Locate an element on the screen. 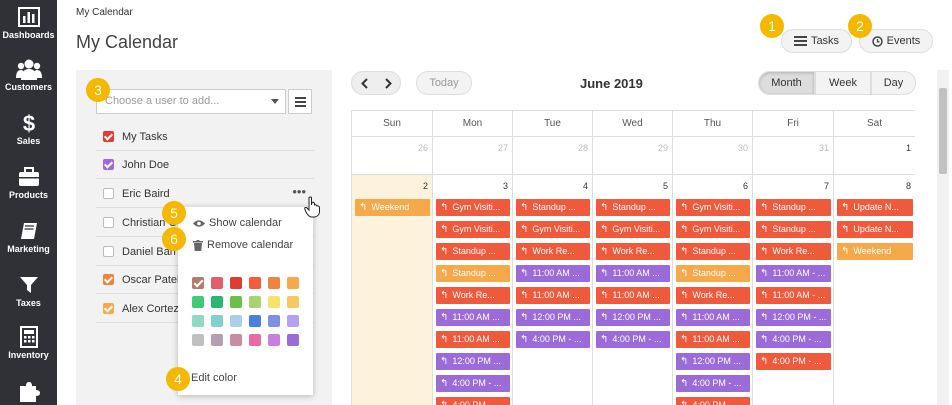 The height and width of the screenshot is (405, 952). view-month-button: Month is located at coordinates (786, 83).